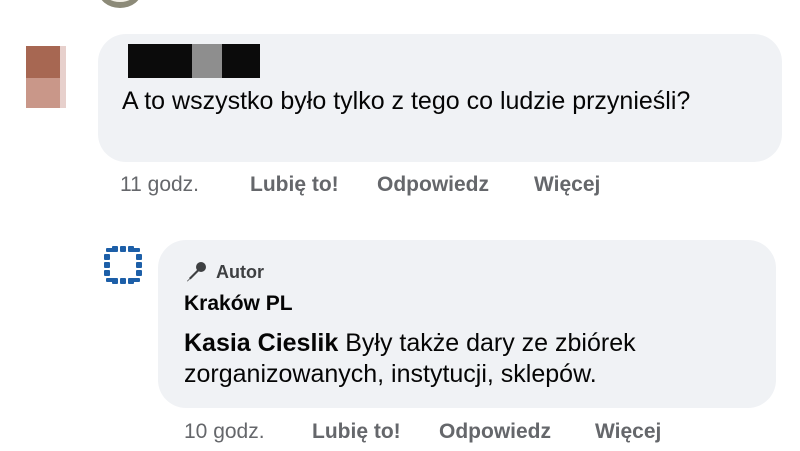 This screenshot has height=451, width=800. Describe the element at coordinates (196, 272) in the screenshot. I see `microphone-icon` at that location.